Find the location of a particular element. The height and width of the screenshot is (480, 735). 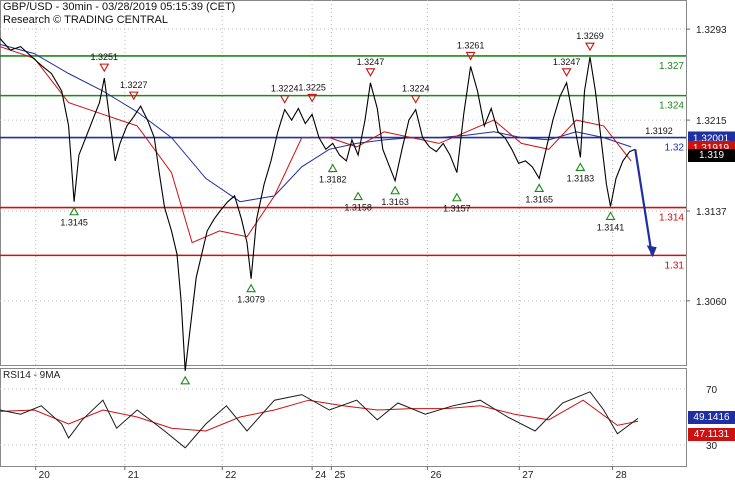

time-tick-label: 28 is located at coordinates (622, 475).